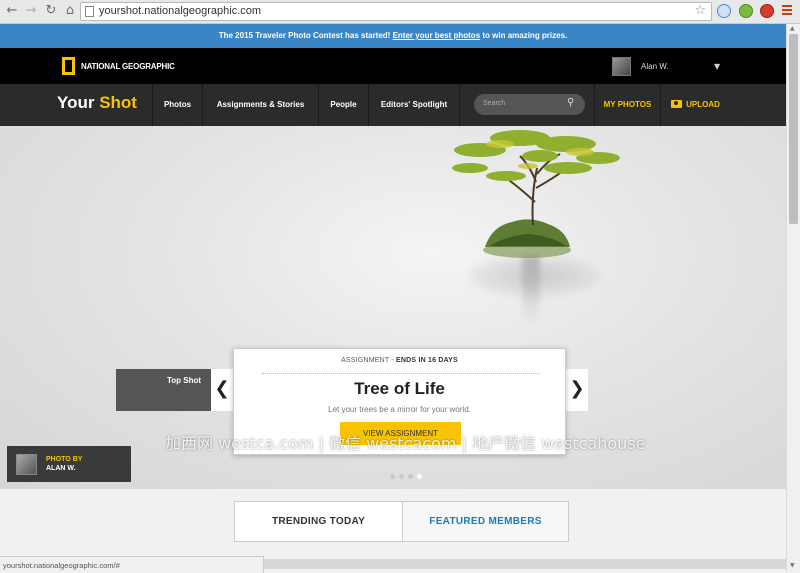 Image resolution: width=800 pixels, height=573 pixels. What do you see at coordinates (393, 66) in the screenshot?
I see `site-header: NATIONAL GEOGRAPHIC Alan W. ▼` at bounding box center [393, 66].